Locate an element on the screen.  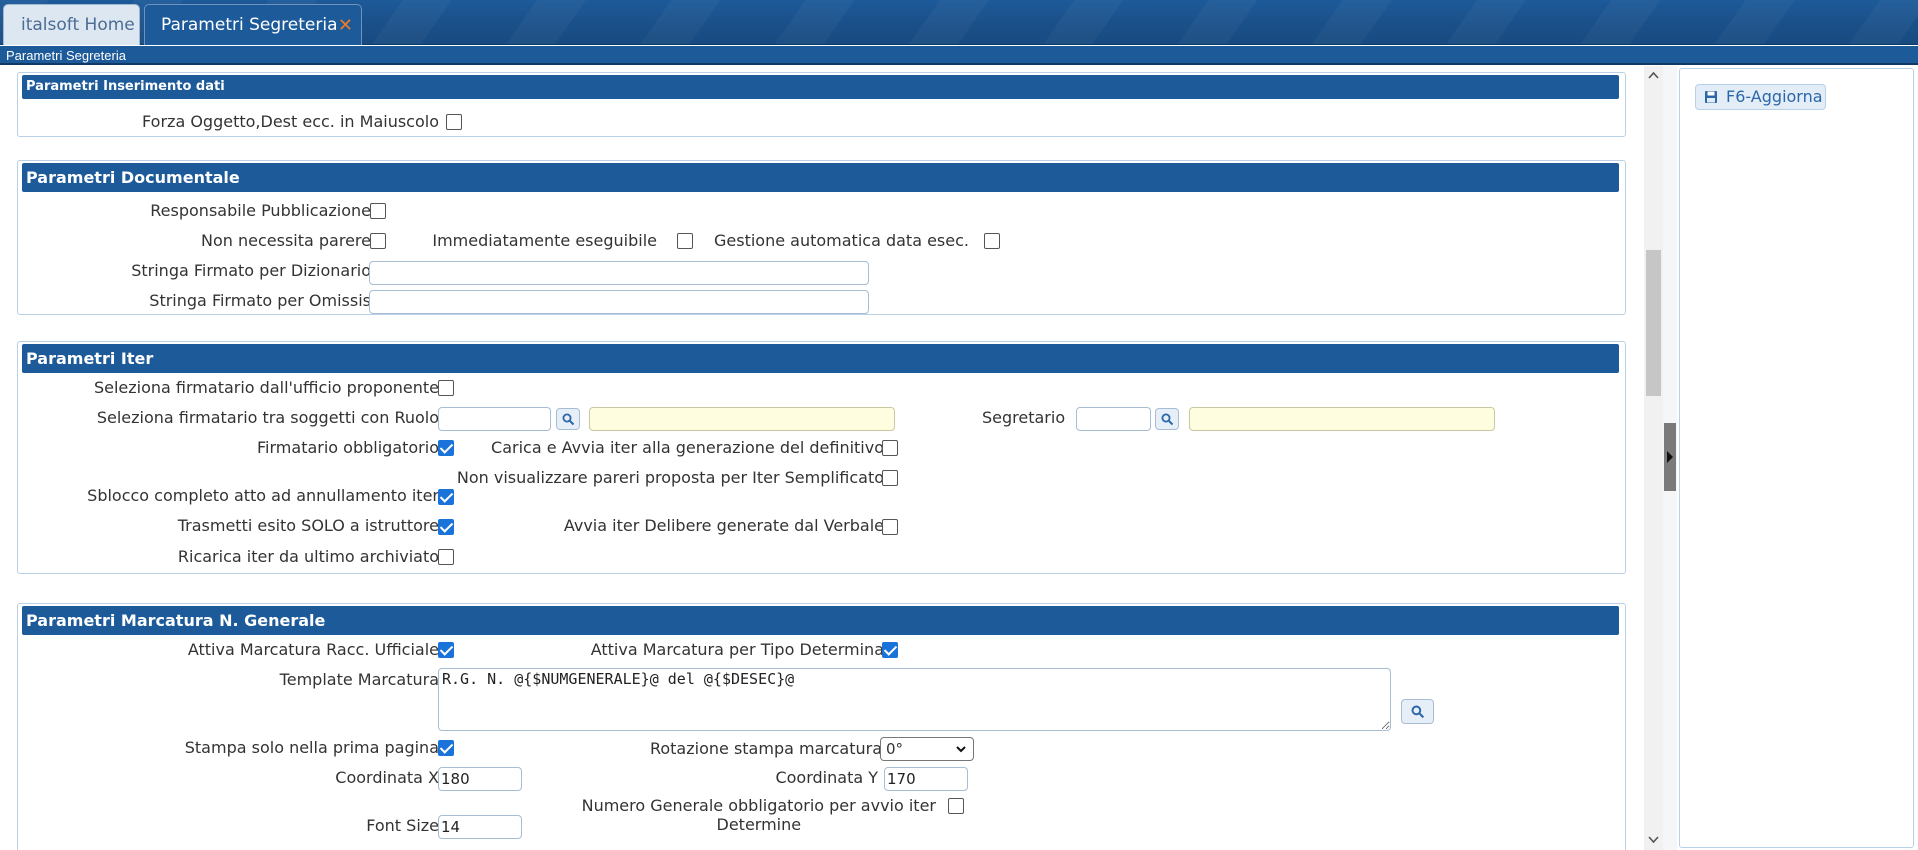
tab-italsoft-home: italsoft Home is located at coordinates (71, 24).